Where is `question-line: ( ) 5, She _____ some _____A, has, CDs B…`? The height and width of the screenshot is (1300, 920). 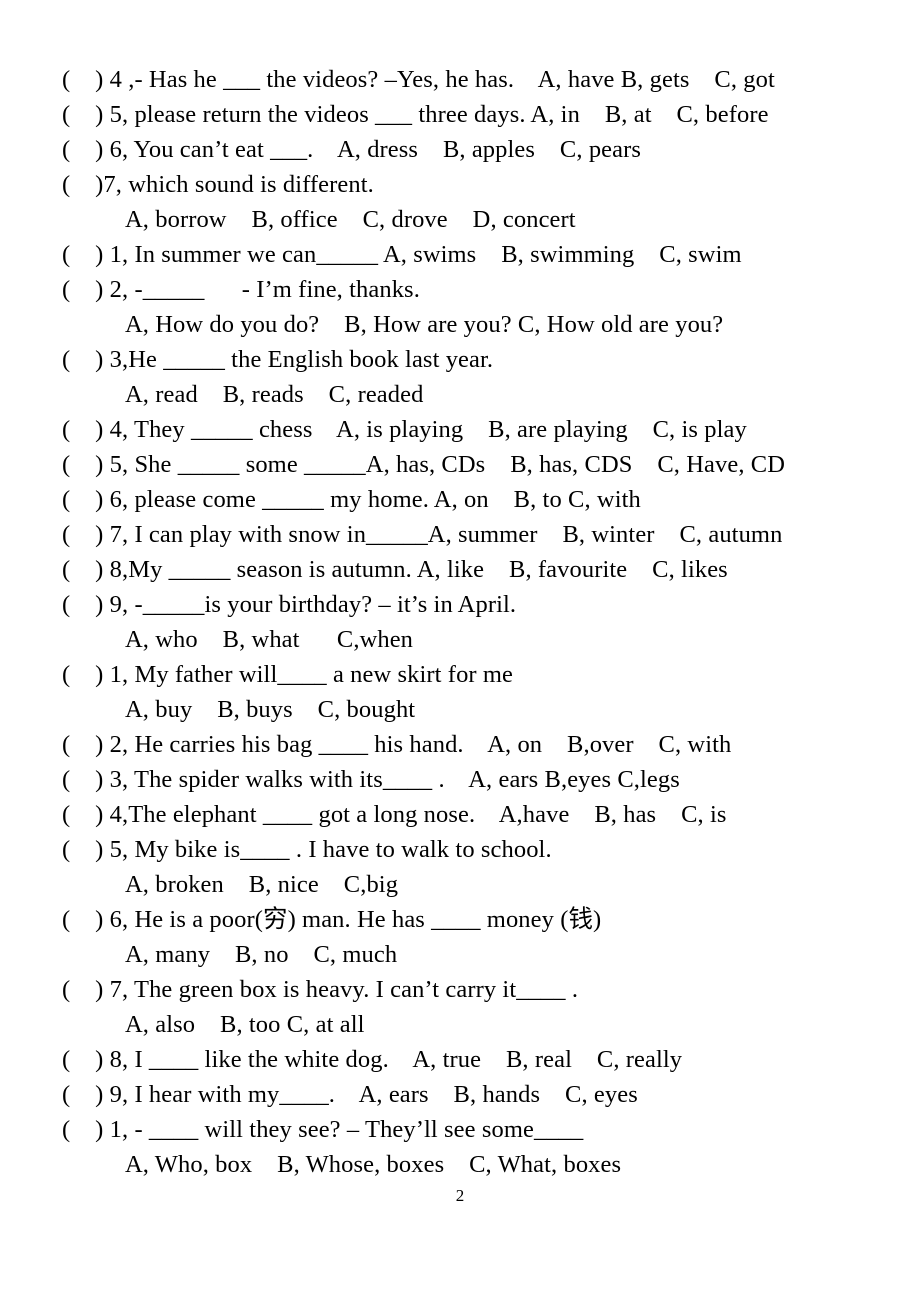 question-line: ( ) 5, She _____ some _____A, has, CDs B… is located at coordinates (424, 464).